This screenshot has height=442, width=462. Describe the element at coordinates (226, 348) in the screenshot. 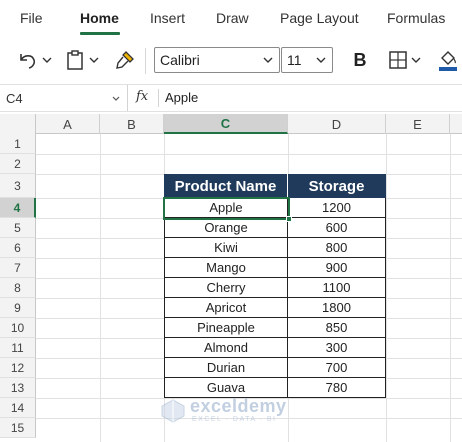

I see `table-cell-product: Almond` at that location.